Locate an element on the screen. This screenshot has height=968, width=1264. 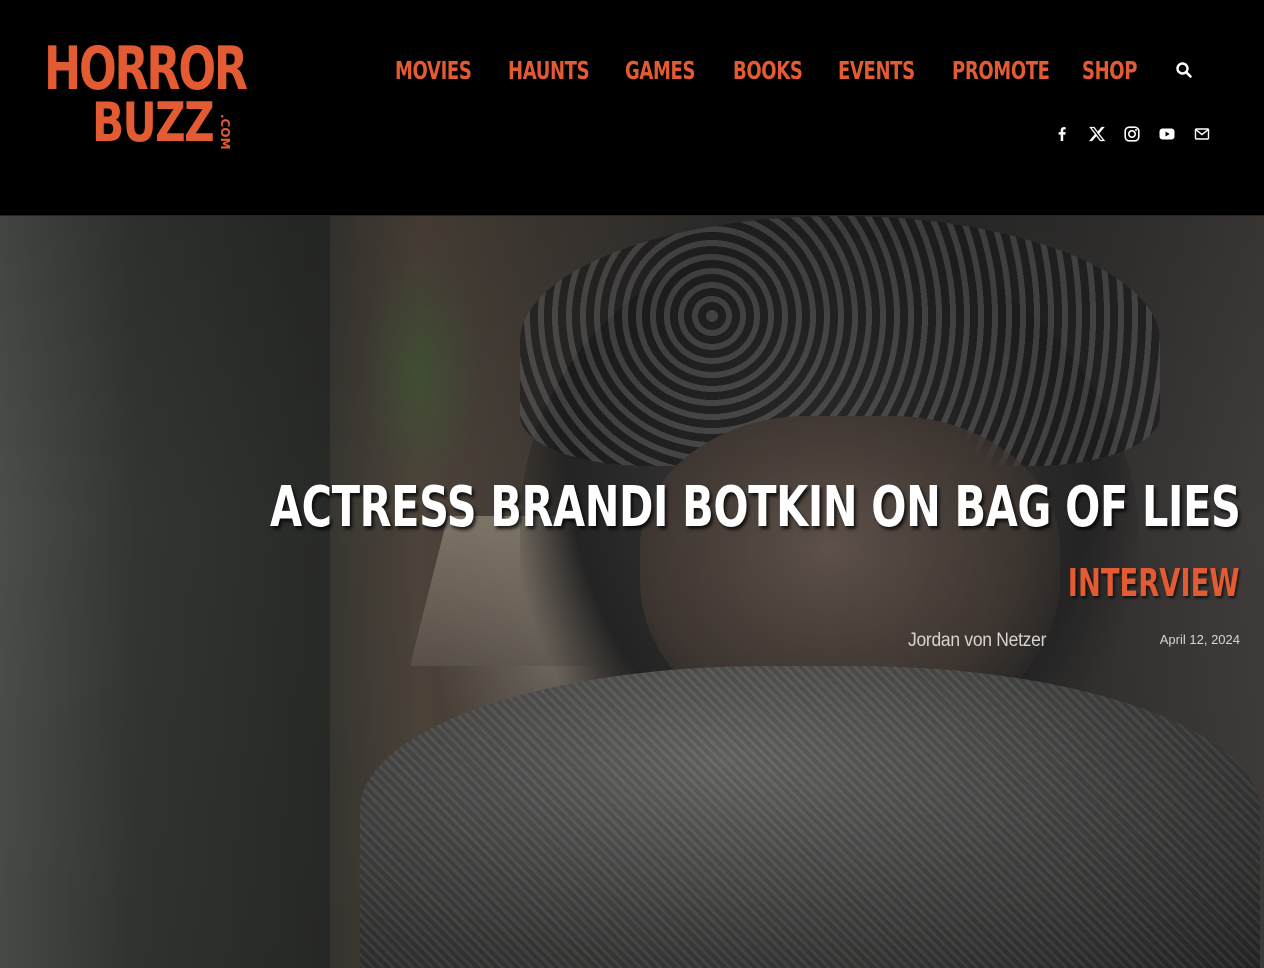
nav-item-shop: SHOP is located at coordinates (1109, 70).